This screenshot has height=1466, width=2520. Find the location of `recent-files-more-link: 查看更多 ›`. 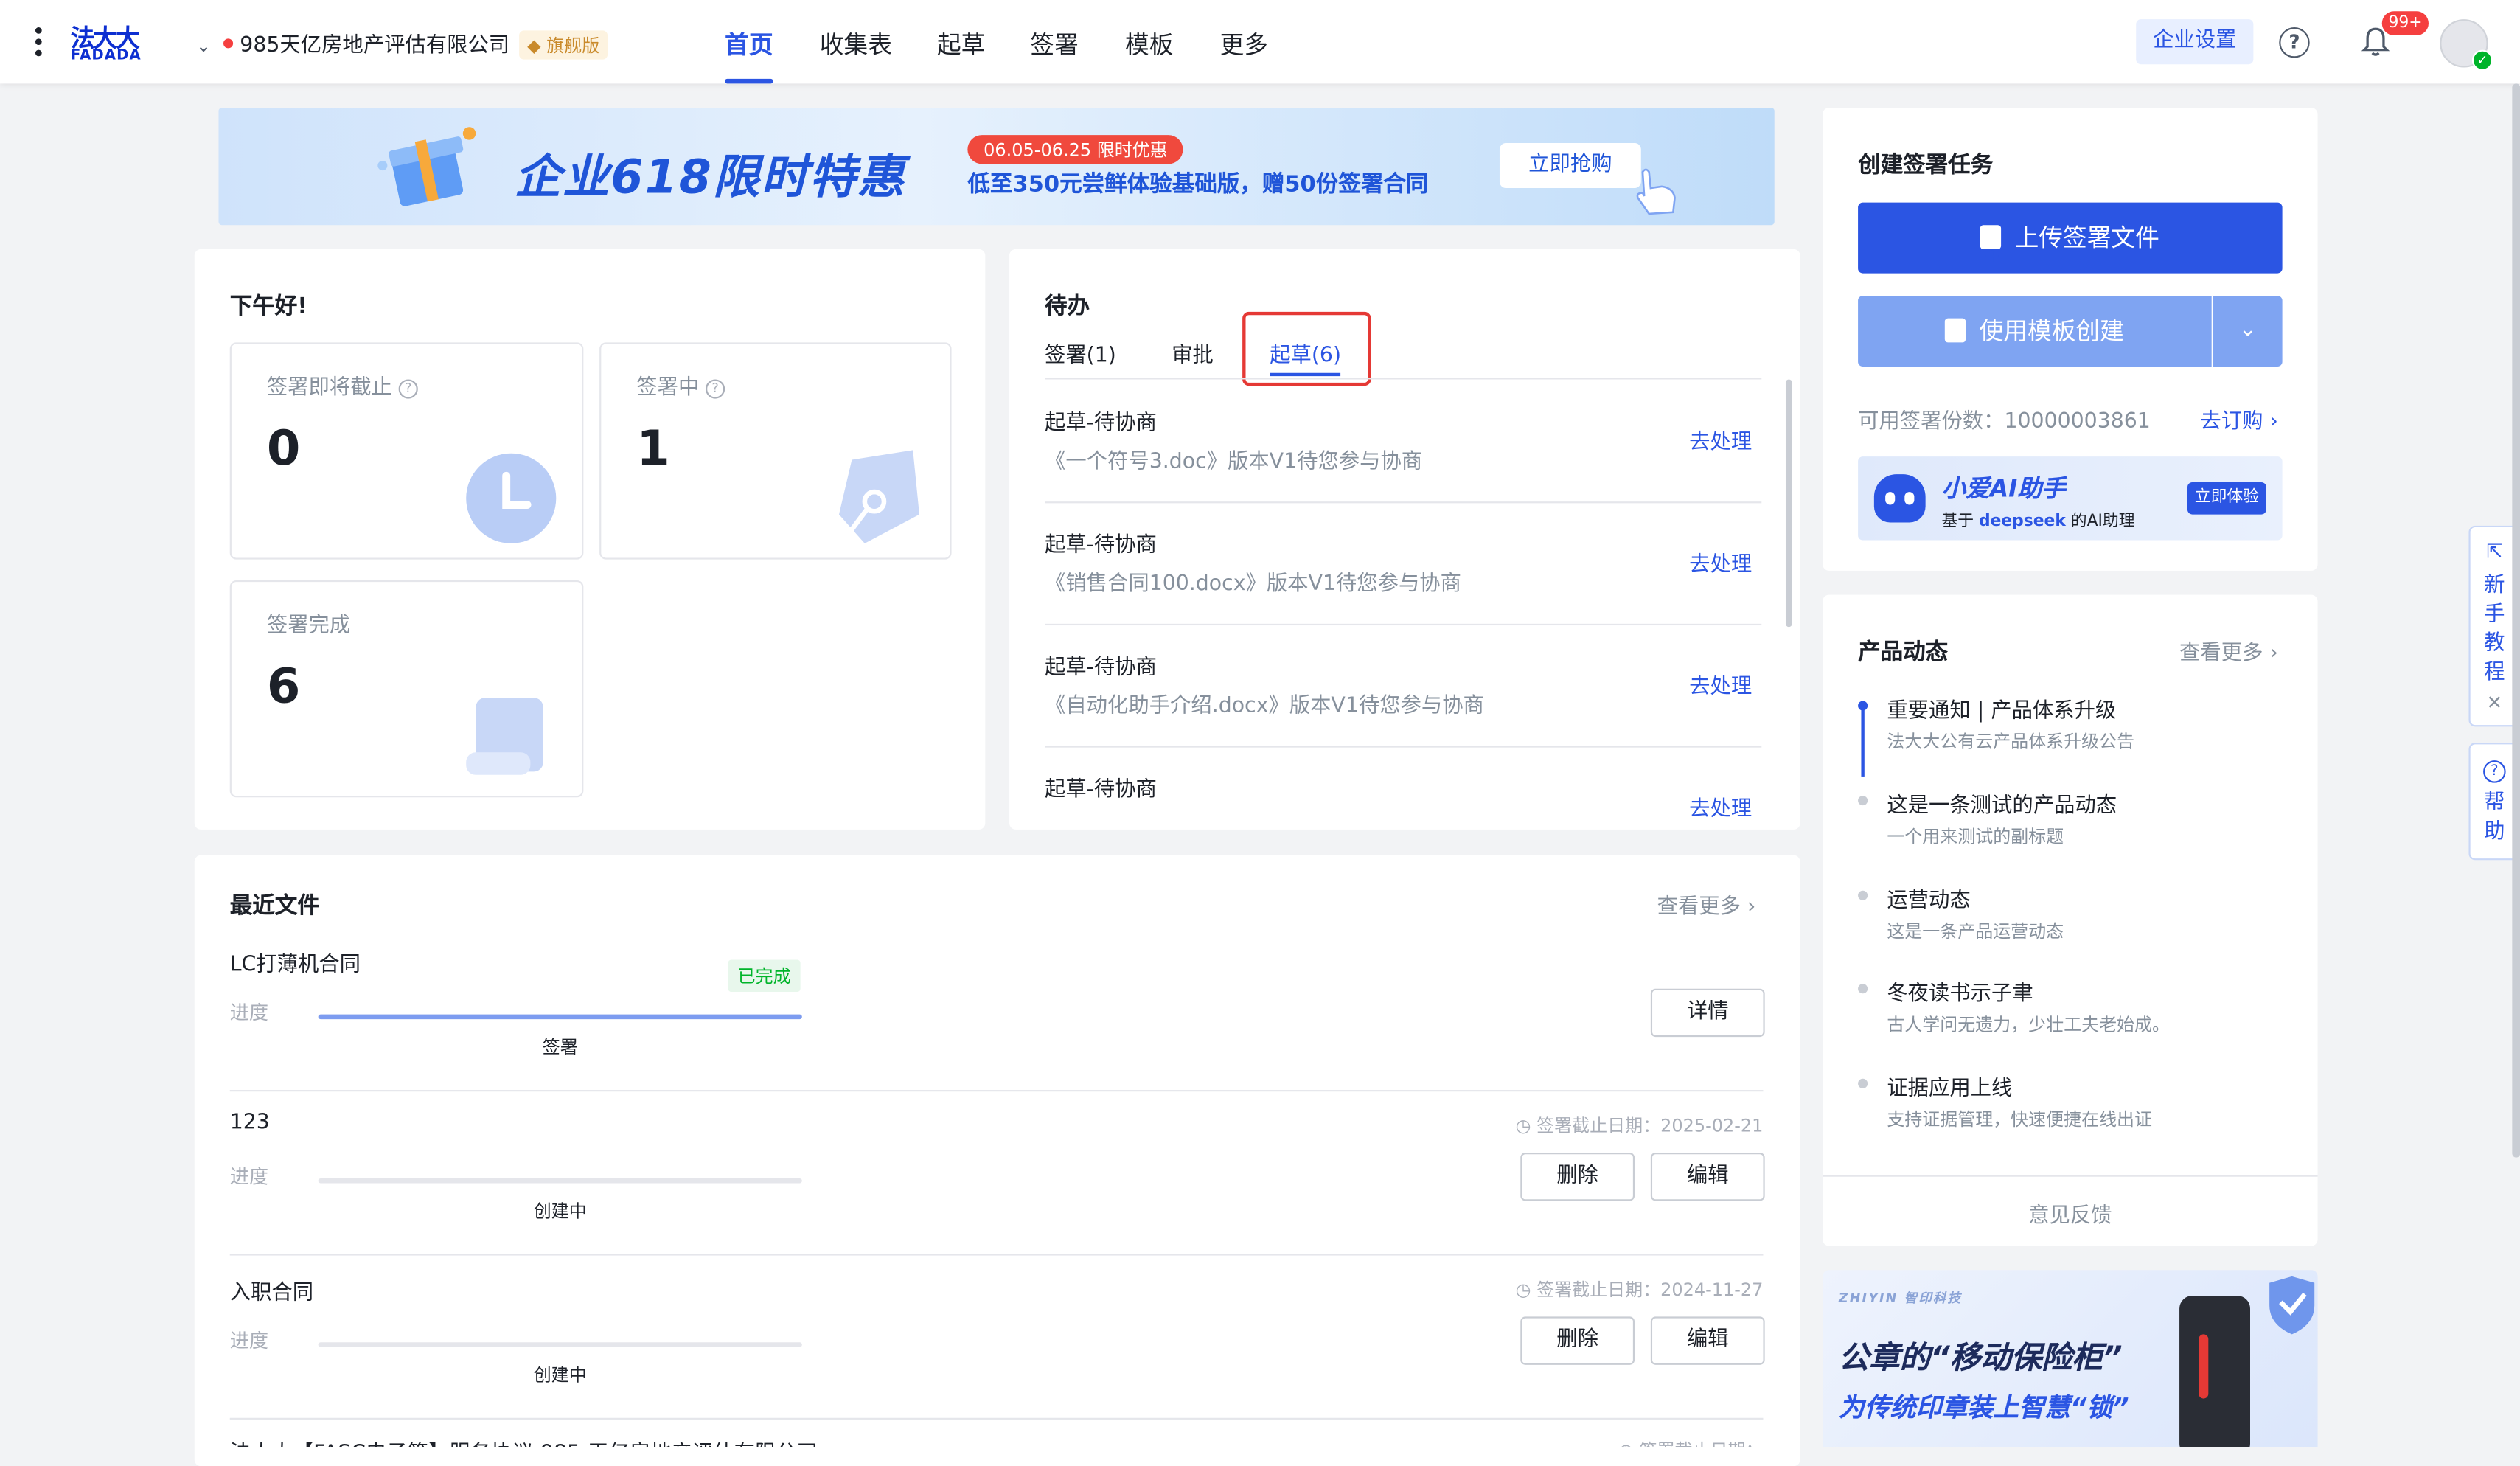

recent-files-more-link: 查看更多 › is located at coordinates (1706, 904).